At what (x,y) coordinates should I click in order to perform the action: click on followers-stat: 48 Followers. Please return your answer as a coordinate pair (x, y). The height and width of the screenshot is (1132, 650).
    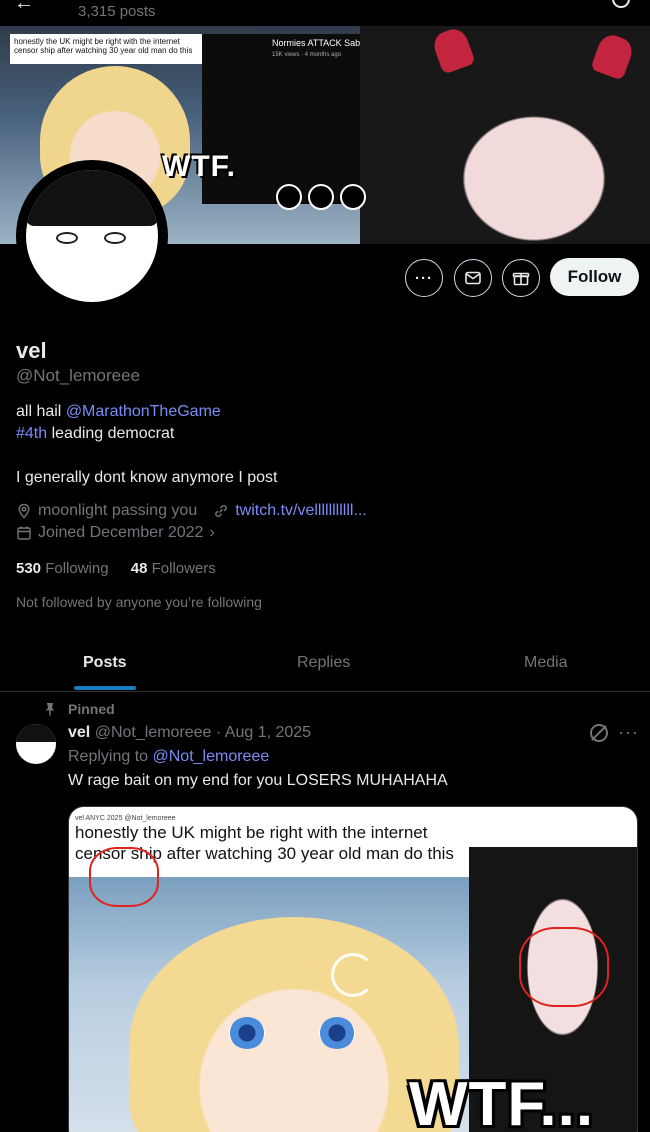
    Looking at the image, I should click on (173, 568).